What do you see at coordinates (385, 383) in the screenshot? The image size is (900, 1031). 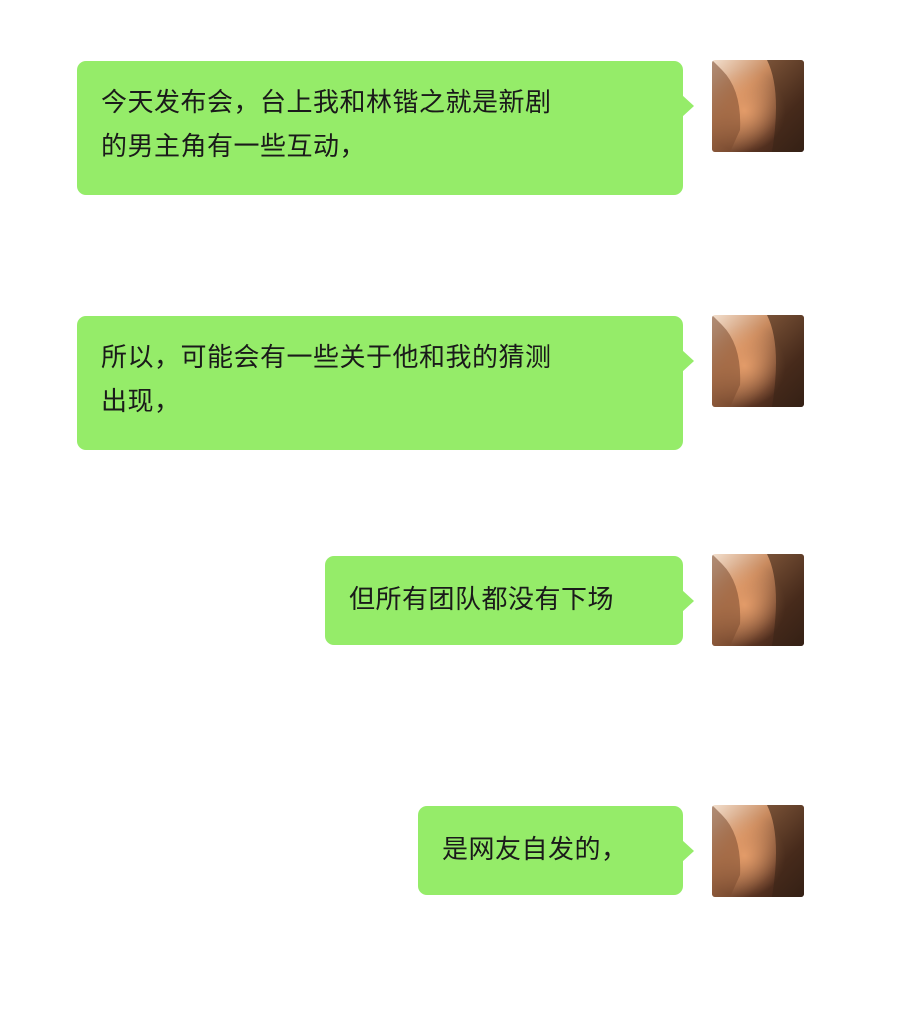 I see `message-bubble: 所以，可能会有一些关于他和我的猜测 出现，` at bounding box center [385, 383].